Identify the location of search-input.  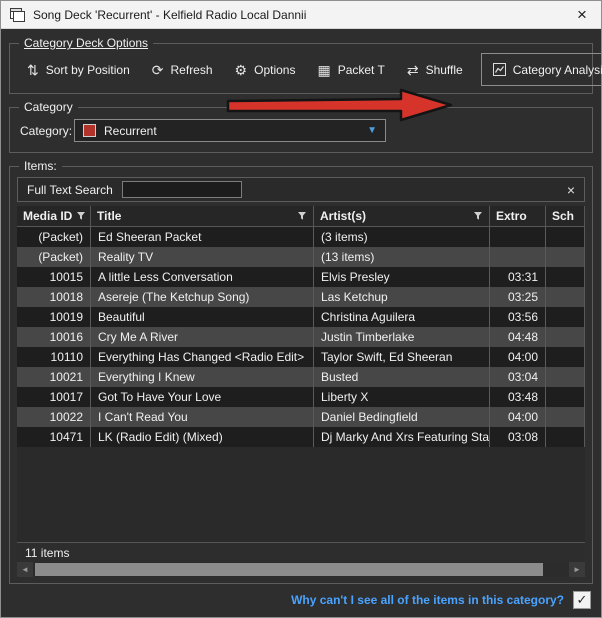
(181, 189).